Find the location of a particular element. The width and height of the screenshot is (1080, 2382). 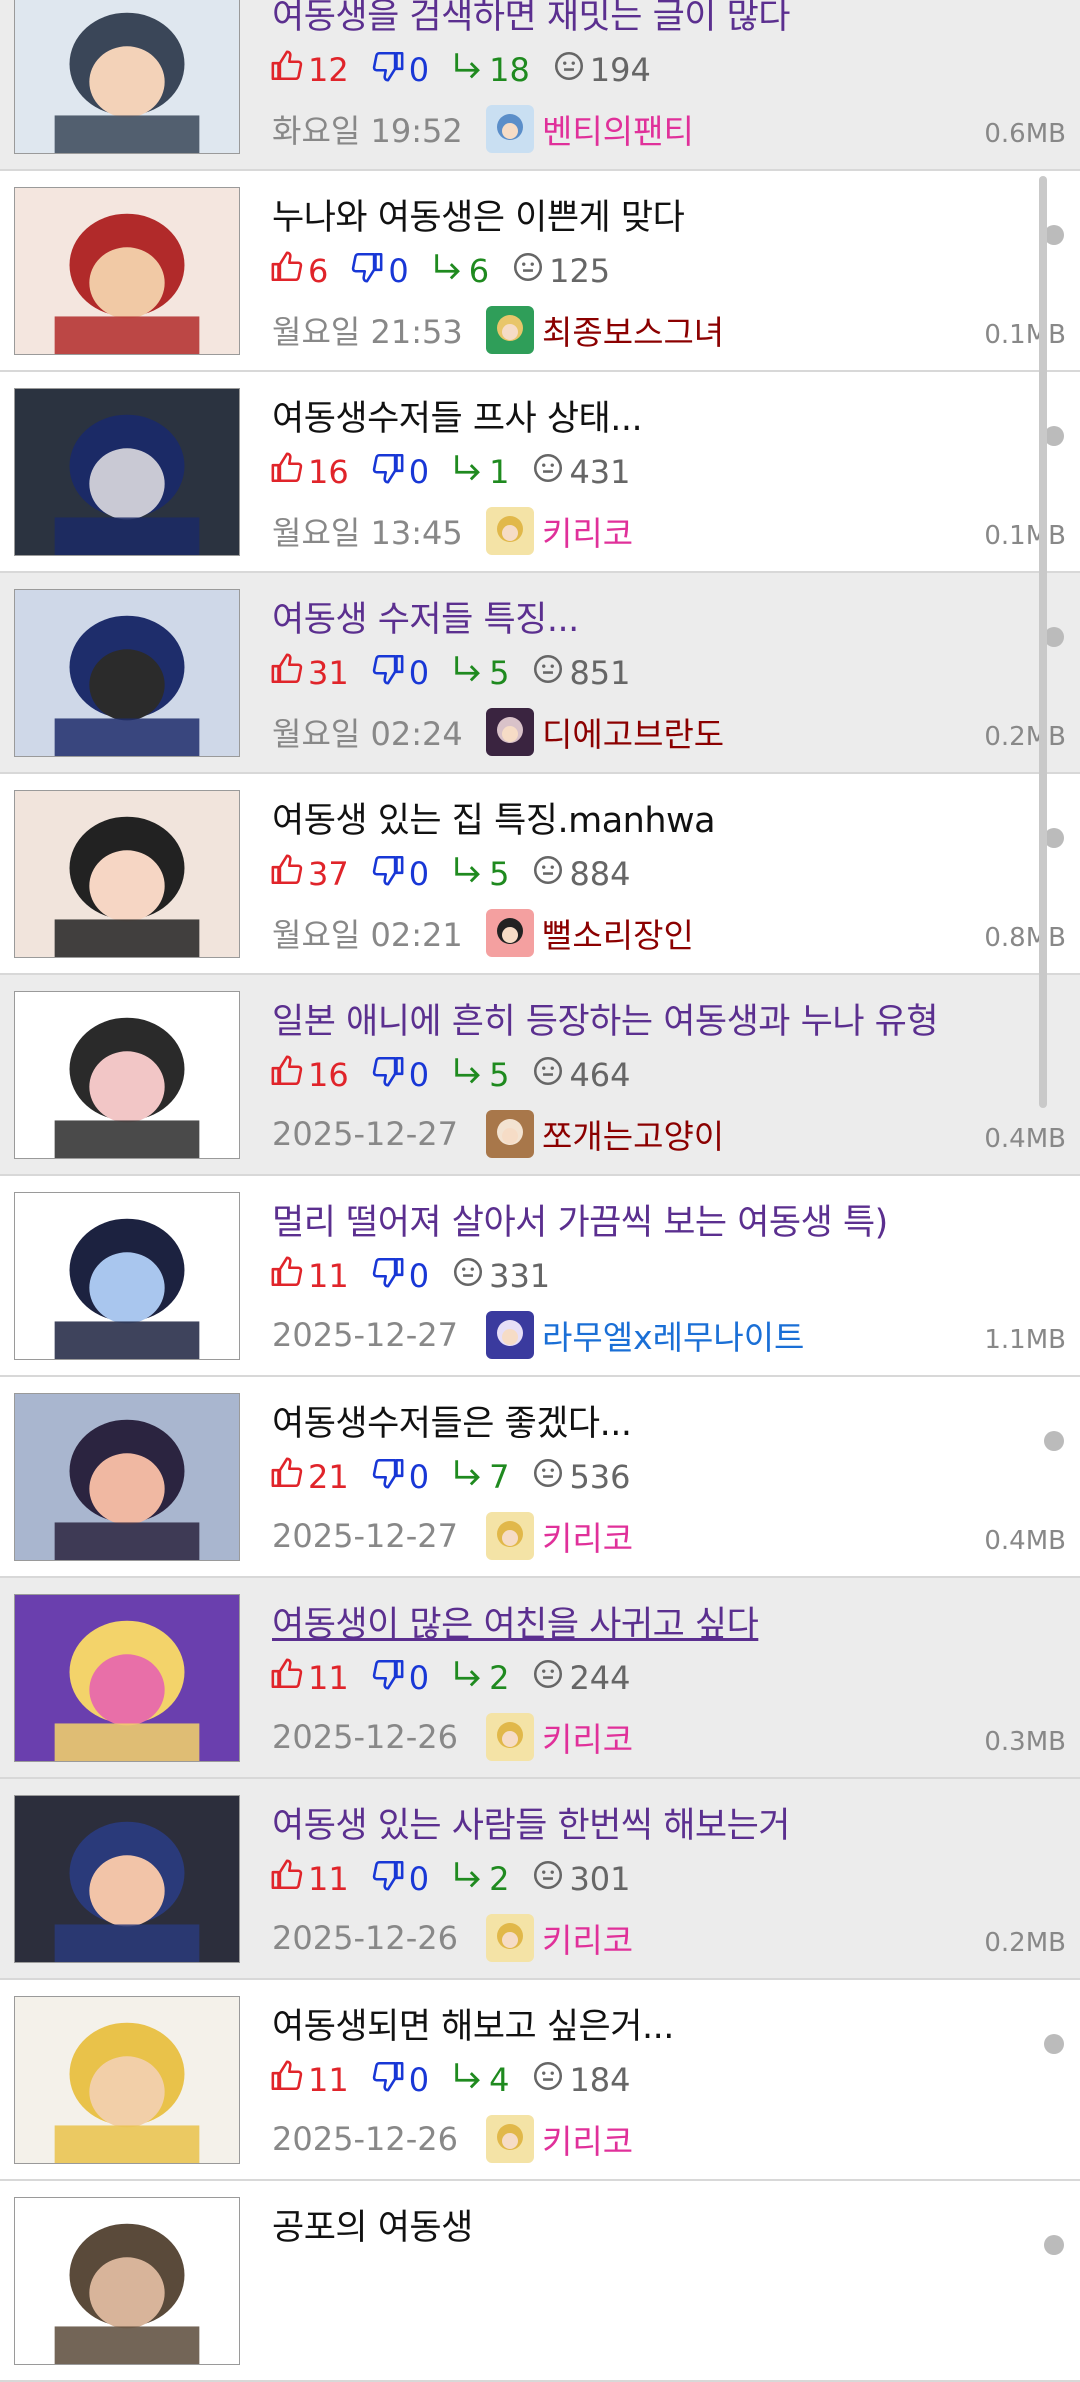

post-meta: 월요일 13:45 키리코 is located at coordinates (452, 531).